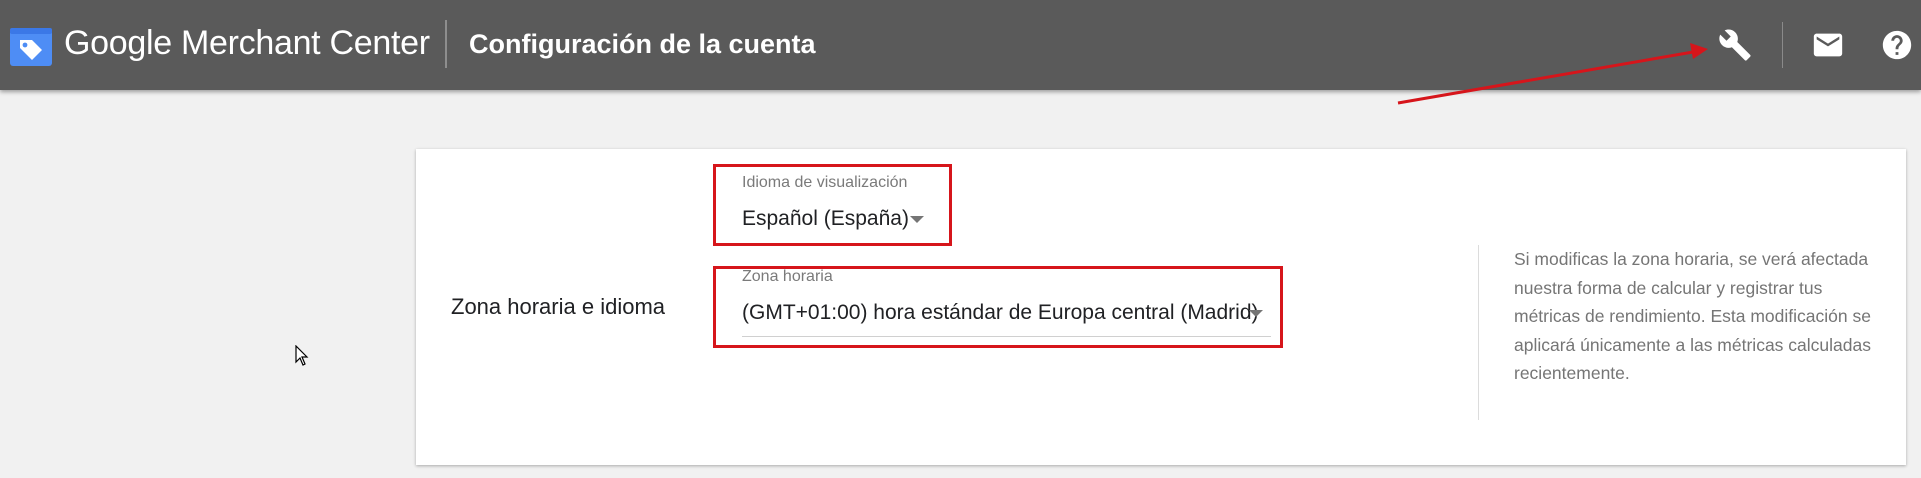 This screenshot has width=1921, height=478. Describe the element at coordinates (446, 44) in the screenshot. I see `title-divider` at that location.